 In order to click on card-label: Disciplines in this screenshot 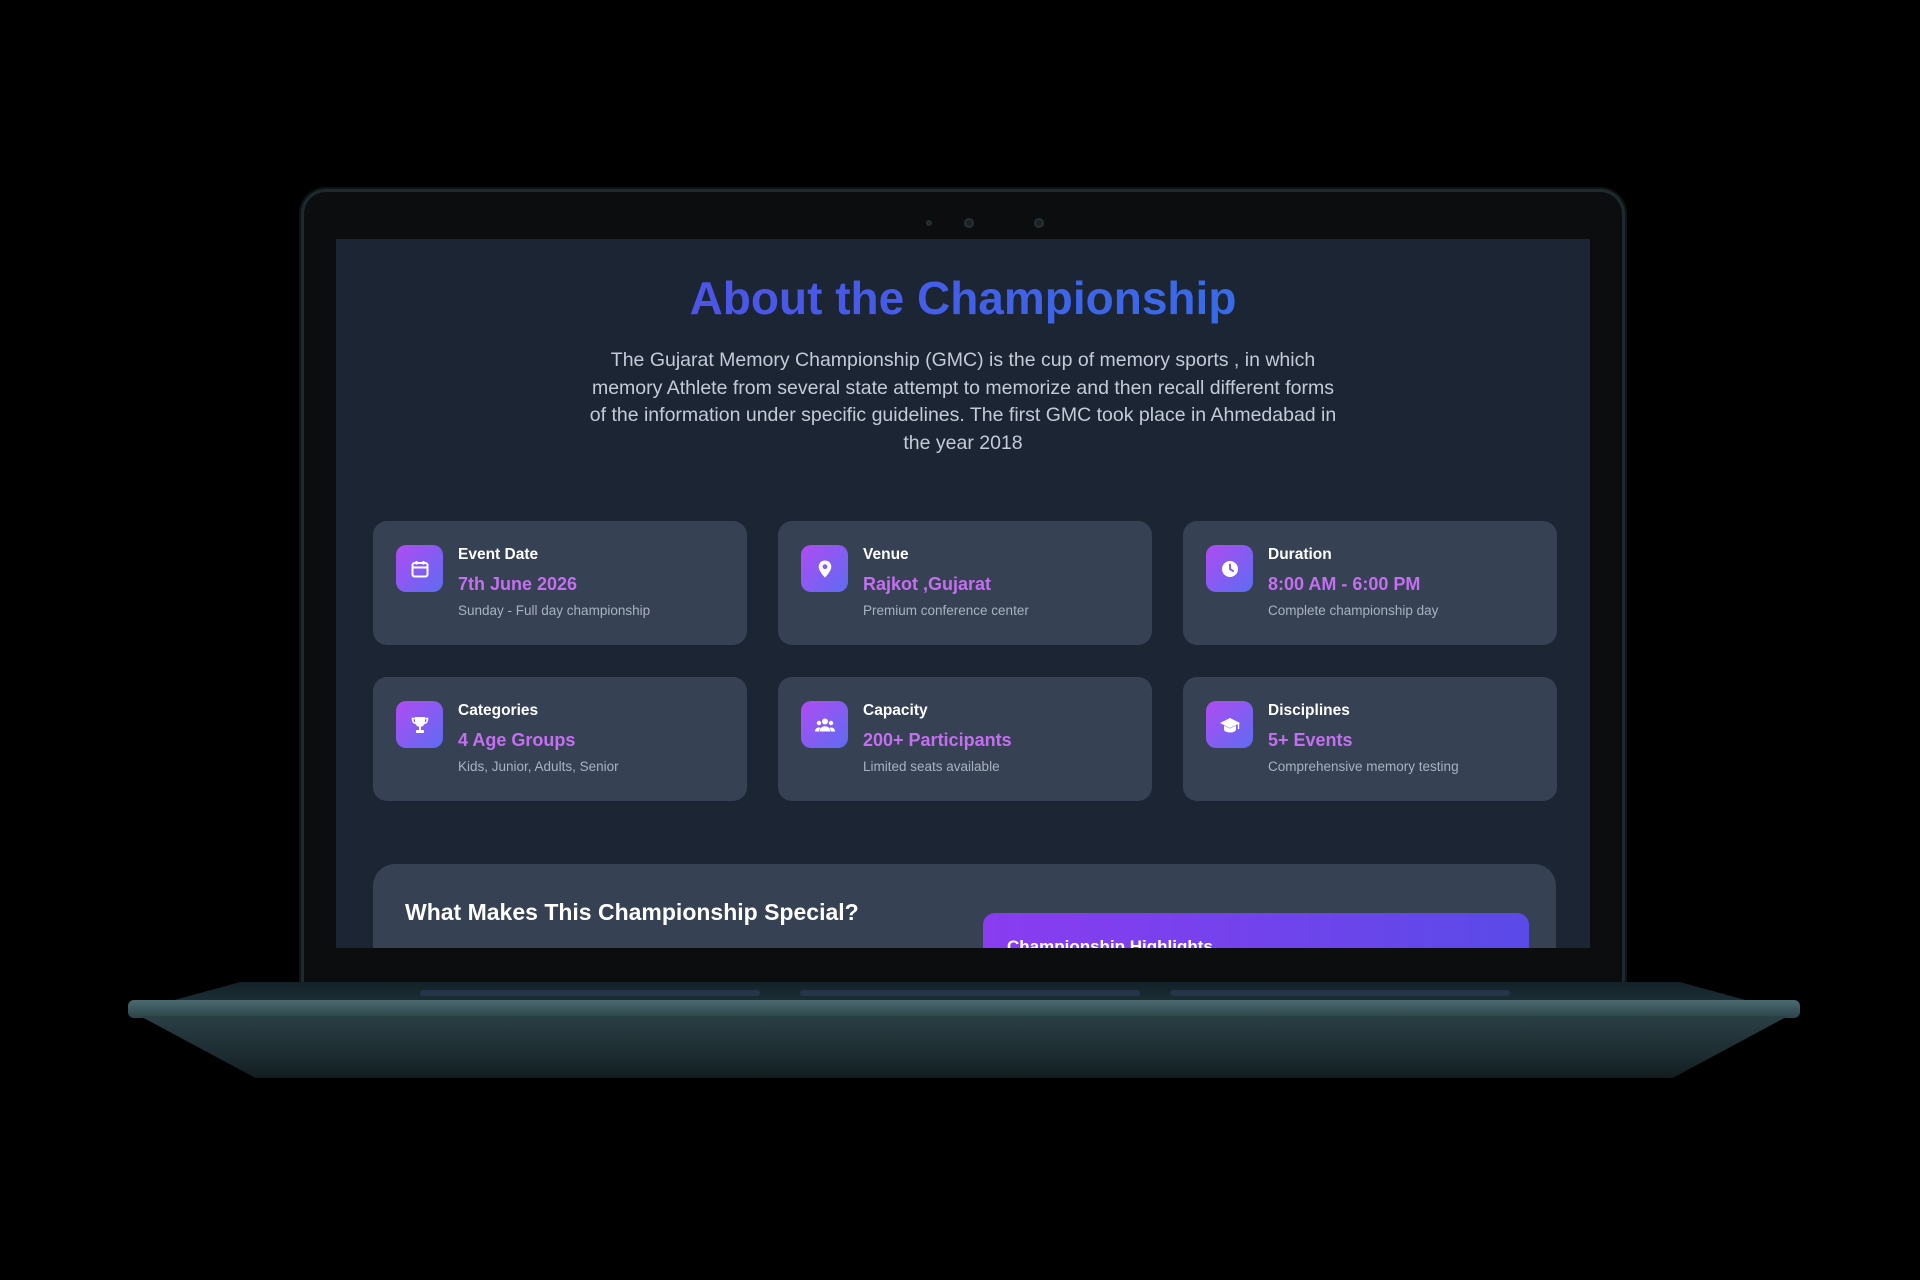, I will do `click(1309, 710)`.